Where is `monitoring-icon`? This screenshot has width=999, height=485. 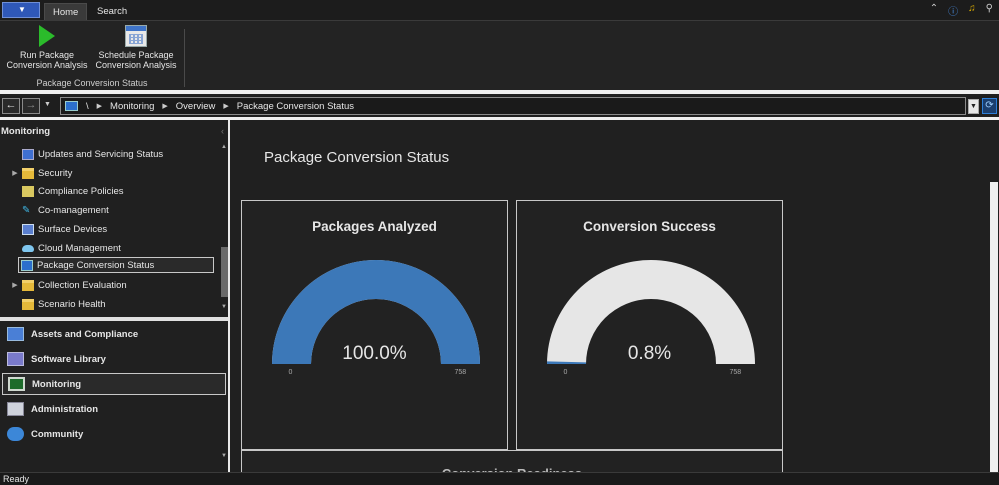
monitoring-icon is located at coordinates (16, 384).